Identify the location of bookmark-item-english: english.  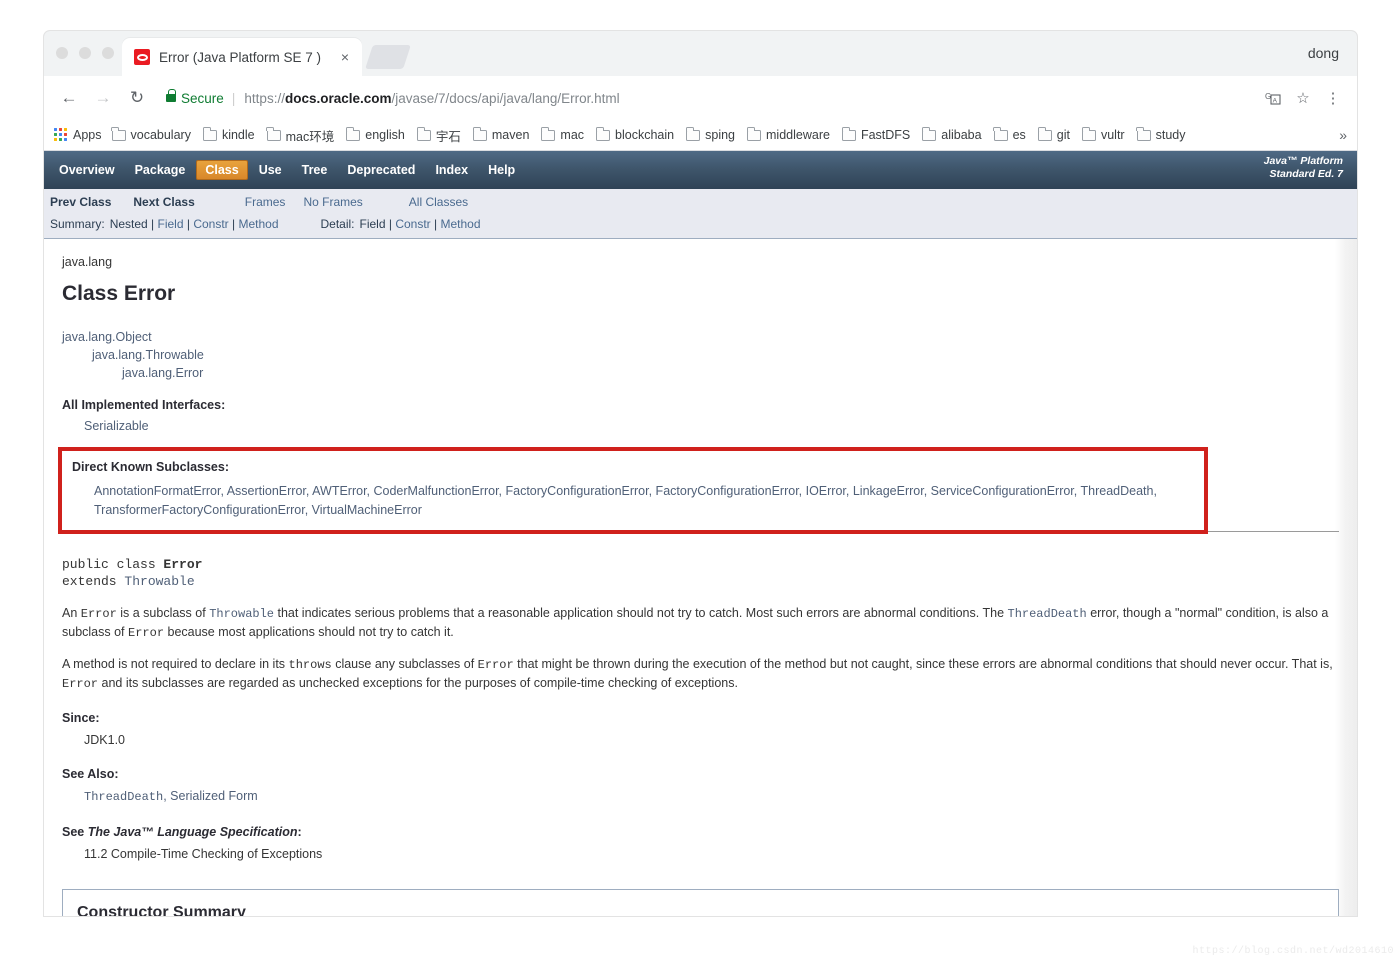
(375, 134).